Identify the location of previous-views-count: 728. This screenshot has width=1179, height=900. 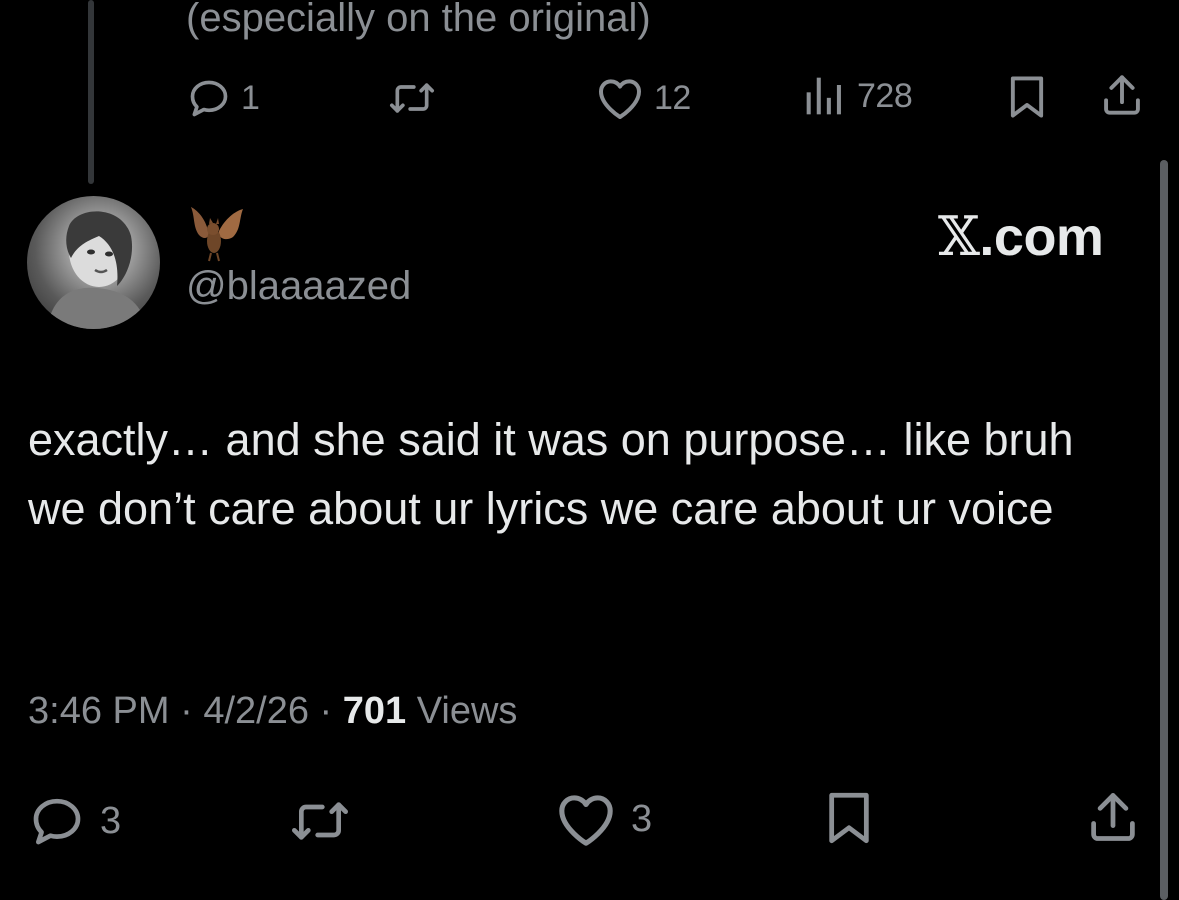
(885, 95).